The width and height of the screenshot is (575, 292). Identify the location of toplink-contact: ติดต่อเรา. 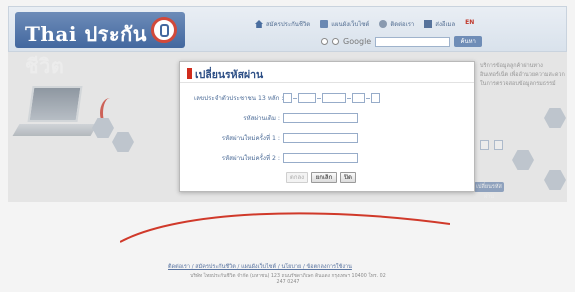
(396, 24).